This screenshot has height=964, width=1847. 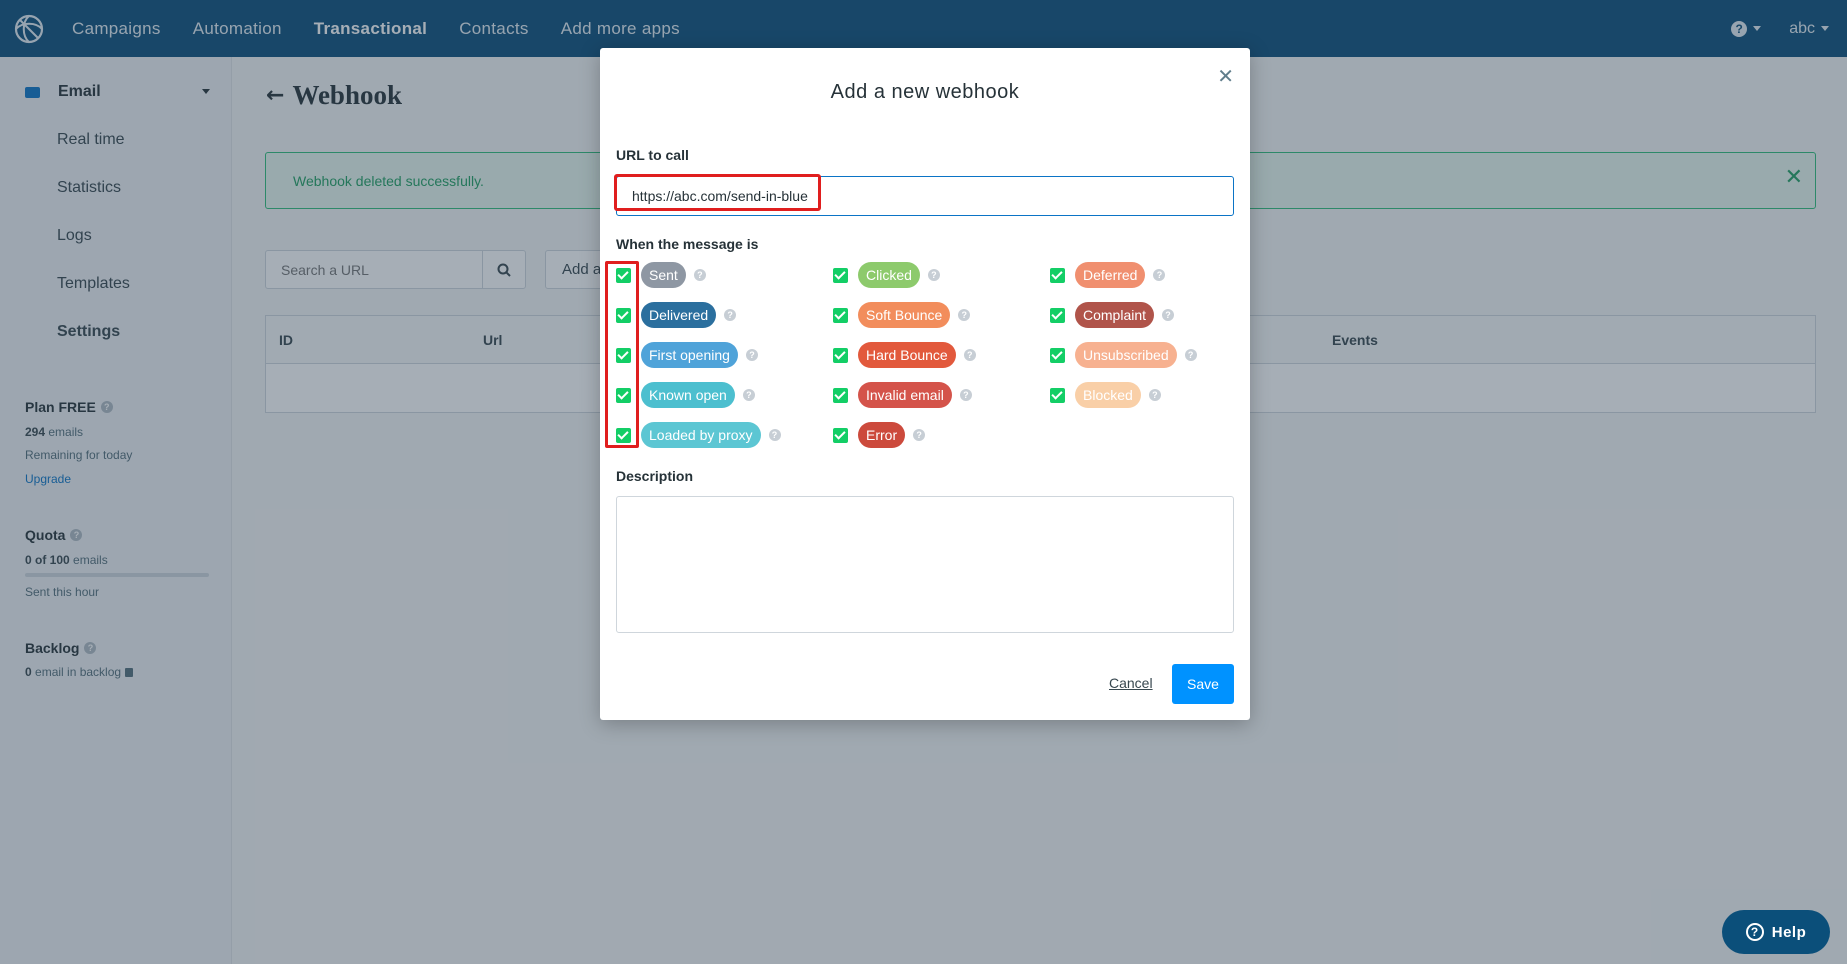 I want to click on event-hard-bounce: Hard Bounce ?, so click(x=904, y=355).